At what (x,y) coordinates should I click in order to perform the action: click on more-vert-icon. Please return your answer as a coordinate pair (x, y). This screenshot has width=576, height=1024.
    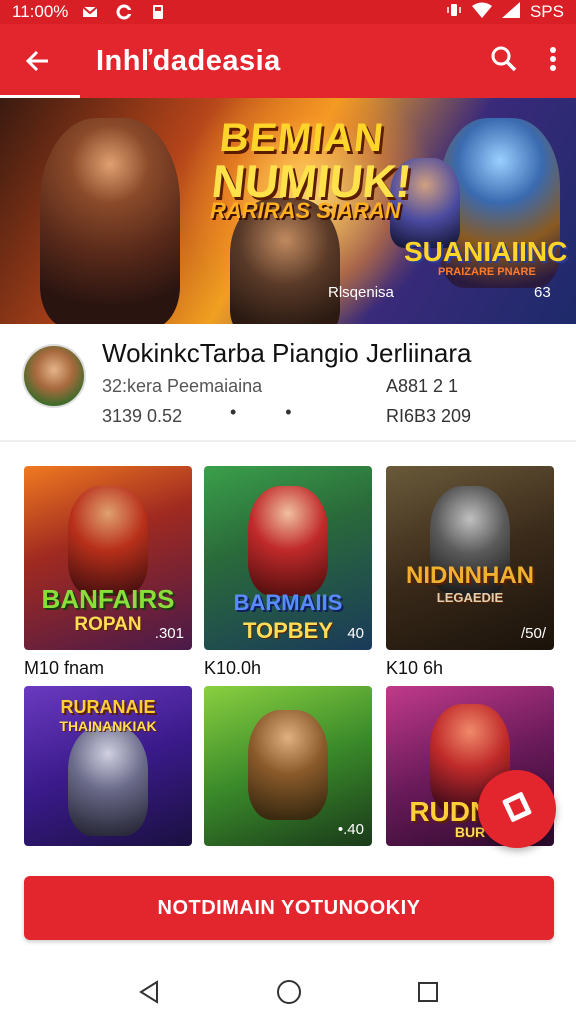
    Looking at the image, I should click on (553, 61).